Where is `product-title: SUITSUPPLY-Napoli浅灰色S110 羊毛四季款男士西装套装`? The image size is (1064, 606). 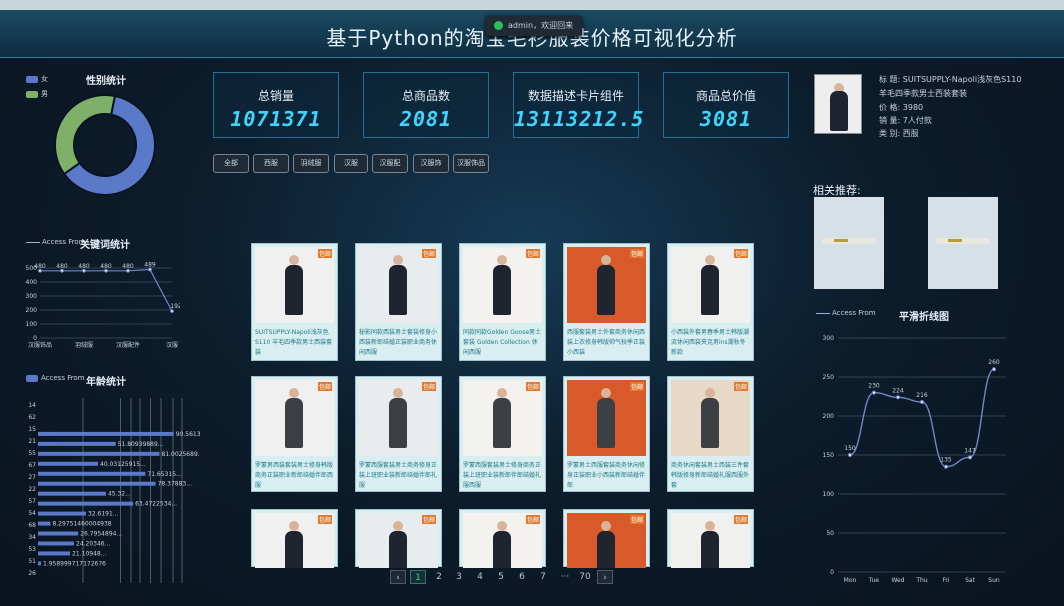
product-title: SUITSUPPLY-Napoli浅灰色S110 羊毛四季款男士西装套装 is located at coordinates (294, 342).